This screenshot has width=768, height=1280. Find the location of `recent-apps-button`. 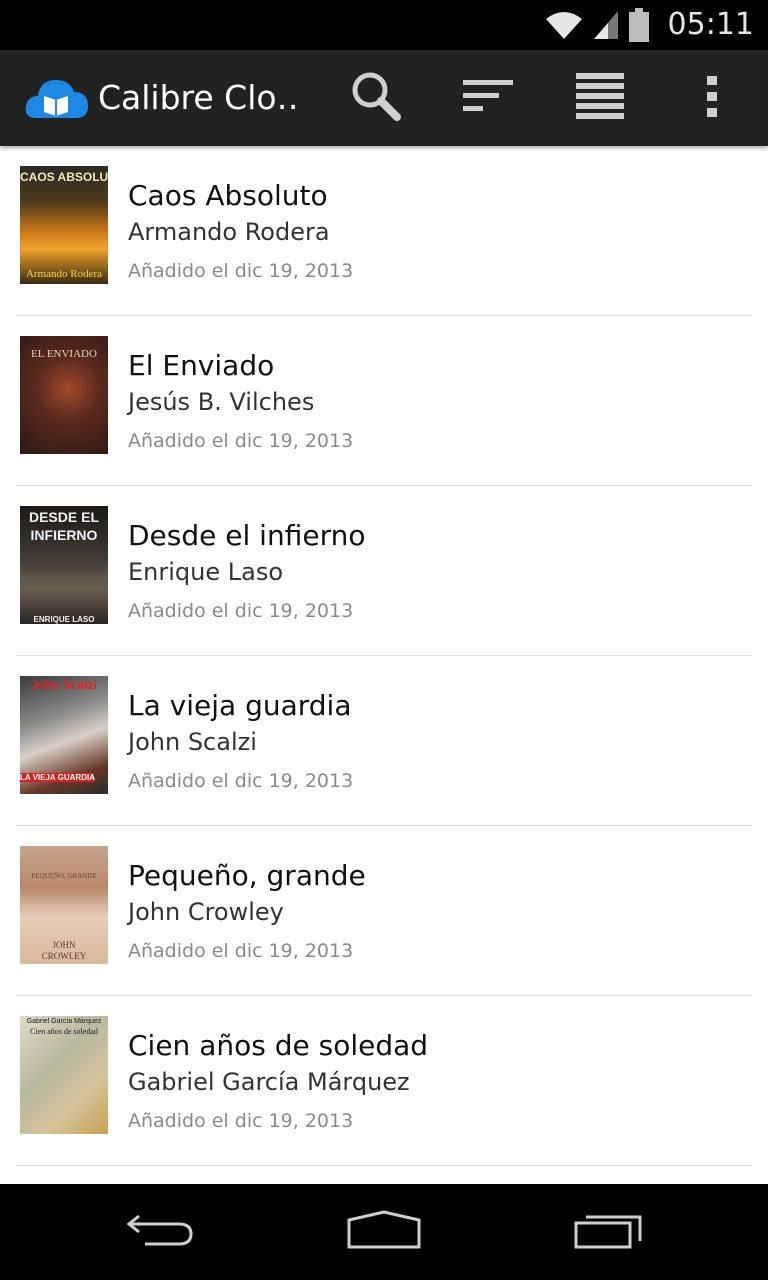

recent-apps-button is located at coordinates (610, 1232).